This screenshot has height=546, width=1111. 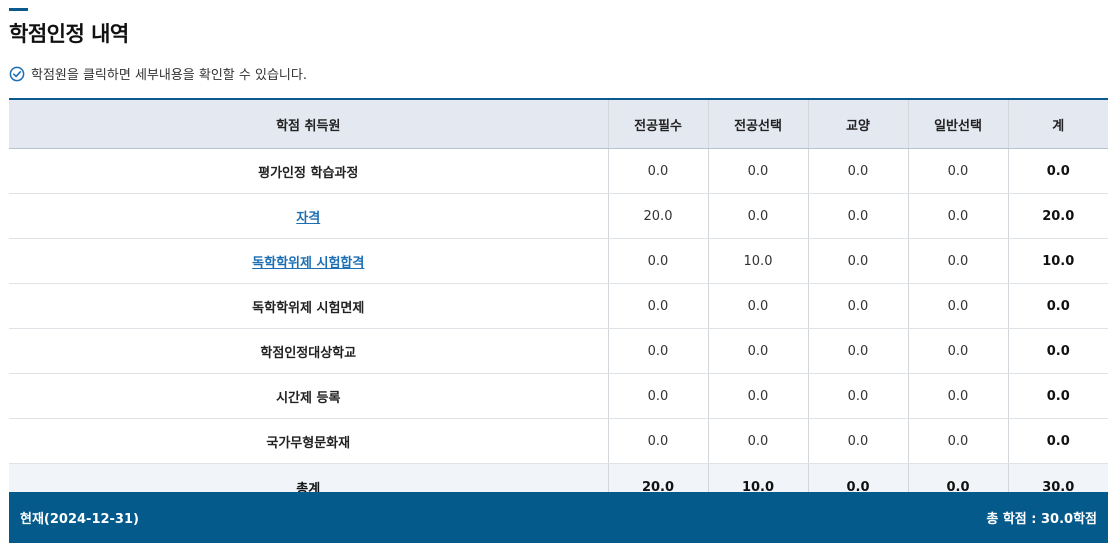 I want to click on cell-source: 자격, so click(x=308, y=216).